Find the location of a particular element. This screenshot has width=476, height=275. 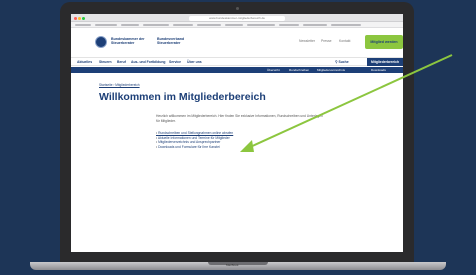

nav-item-aktuelles: Aktuelles is located at coordinates (84, 62).